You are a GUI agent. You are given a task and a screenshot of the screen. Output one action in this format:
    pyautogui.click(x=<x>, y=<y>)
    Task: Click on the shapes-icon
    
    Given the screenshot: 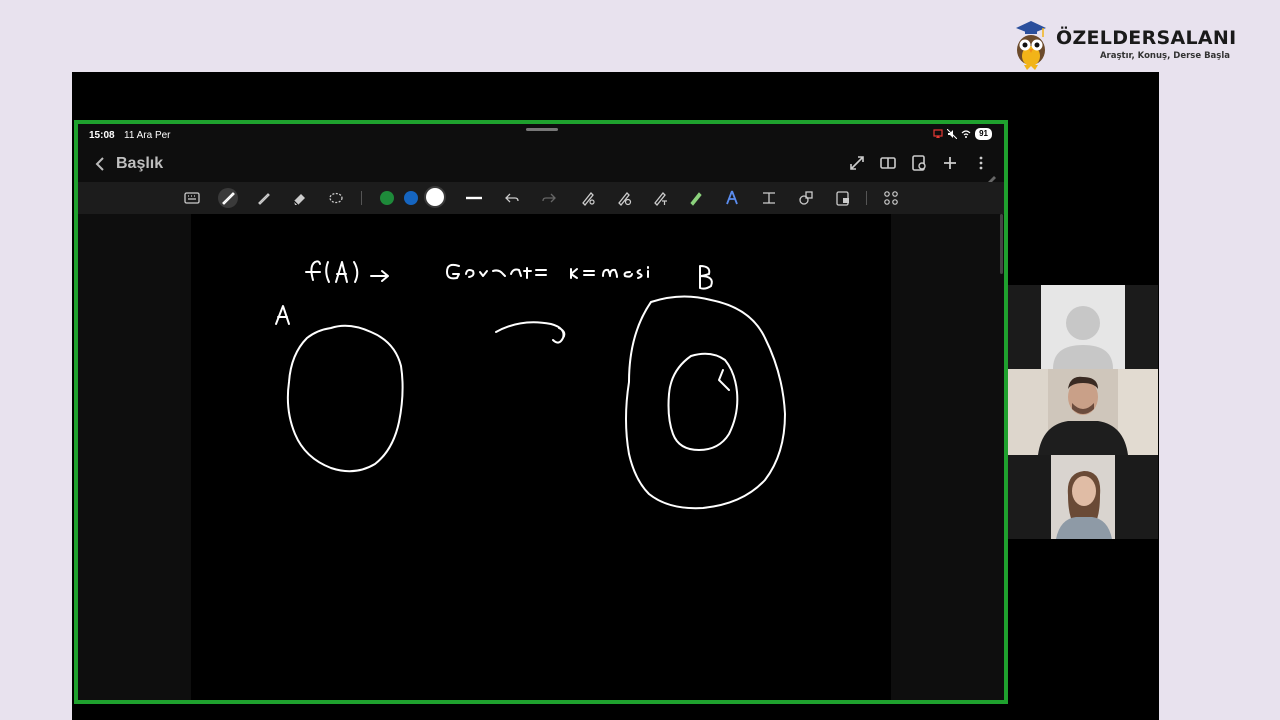 What is the action you would take?
    pyautogui.click(x=806, y=198)
    